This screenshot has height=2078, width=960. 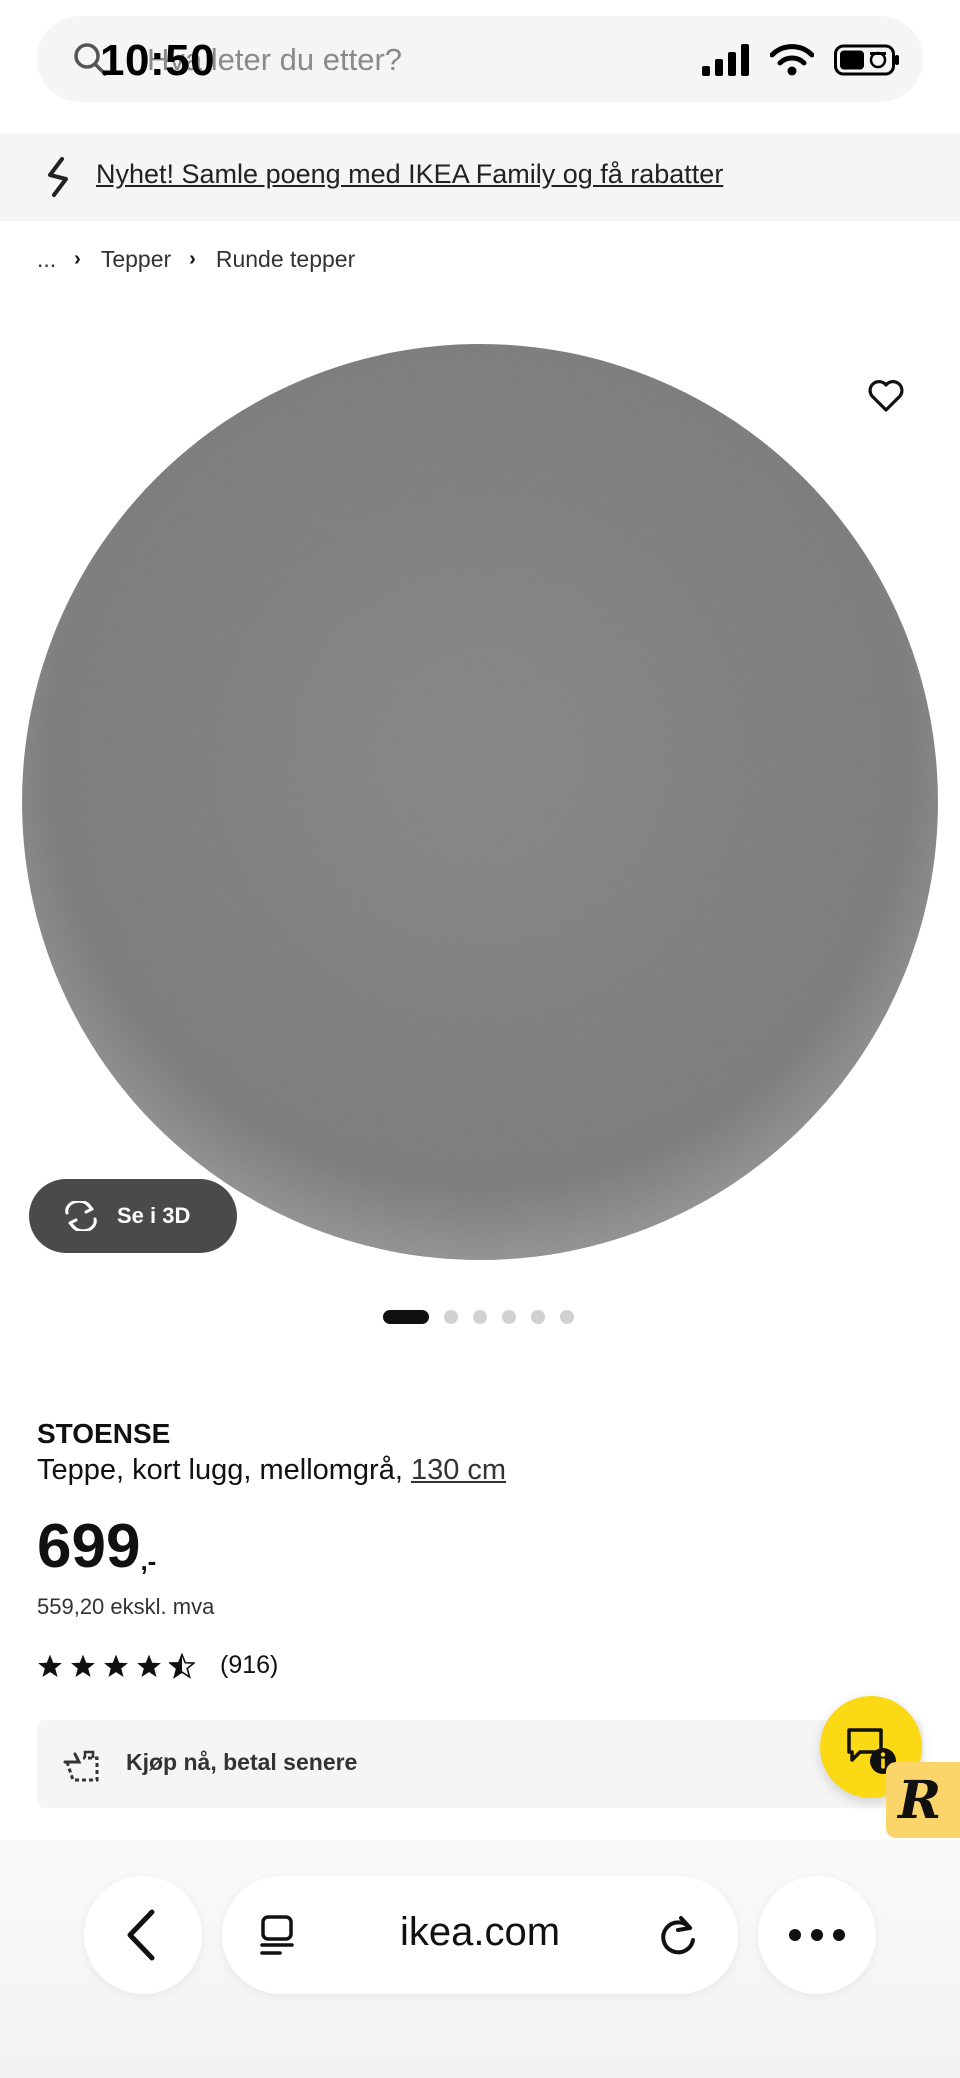 What do you see at coordinates (58, 177) in the screenshot?
I see `family-link-icon` at bounding box center [58, 177].